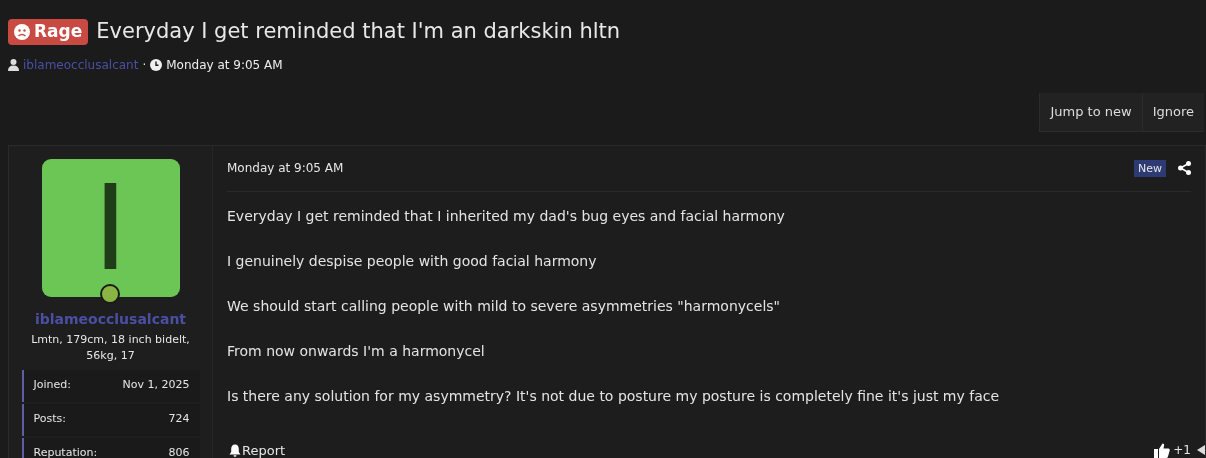 Image resolution: width=1206 pixels, height=458 pixels. Describe the element at coordinates (156, 385) in the screenshot. I see `stat-value: Nov 1, 2025` at that location.